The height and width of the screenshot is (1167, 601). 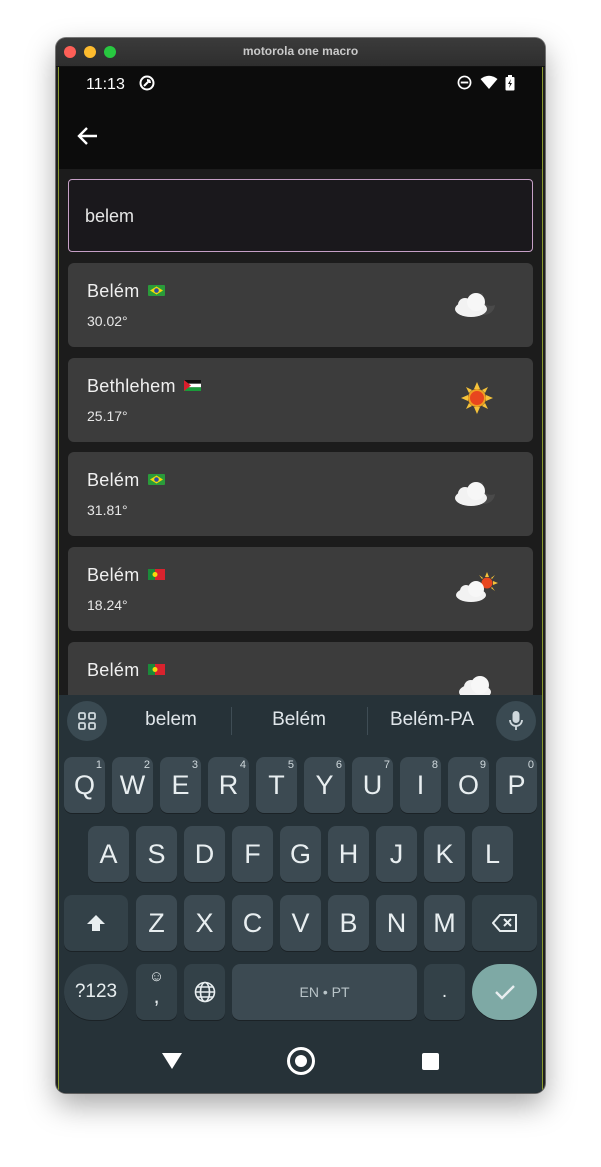 What do you see at coordinates (396, 923) in the screenshot?
I see `key-n: N` at bounding box center [396, 923].